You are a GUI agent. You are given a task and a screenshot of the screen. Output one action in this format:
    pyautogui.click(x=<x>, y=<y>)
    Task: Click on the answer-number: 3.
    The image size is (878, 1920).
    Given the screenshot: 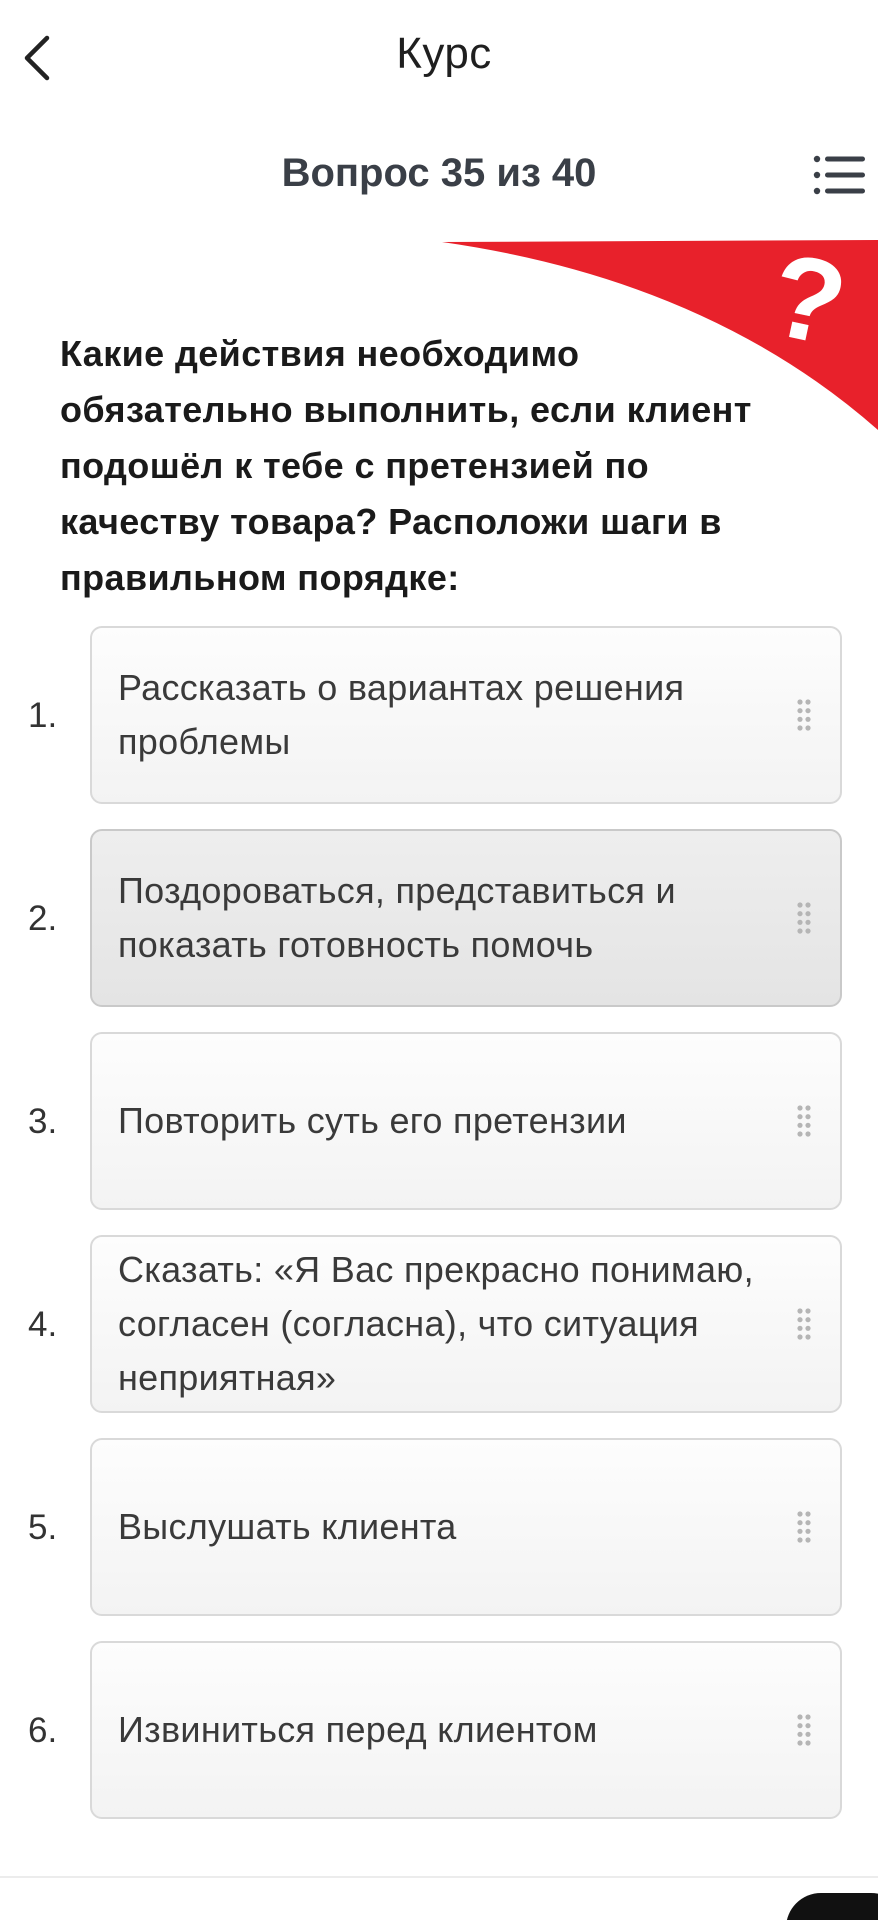 What is the action you would take?
    pyautogui.click(x=43, y=1121)
    